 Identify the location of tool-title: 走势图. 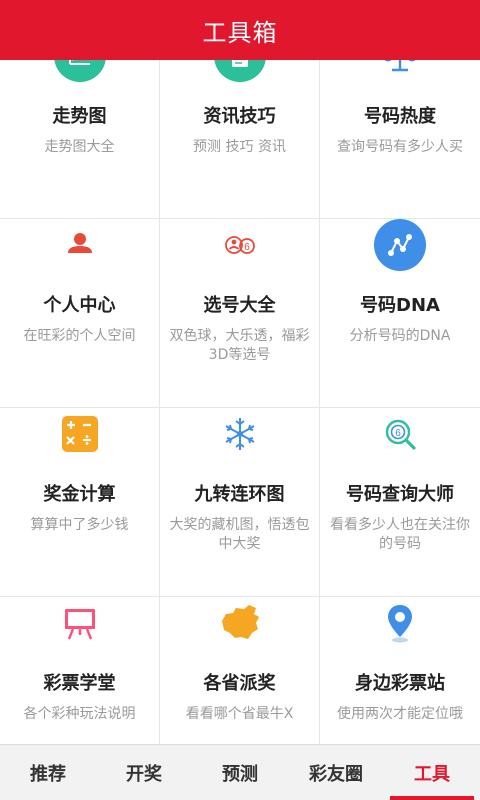
(79, 116).